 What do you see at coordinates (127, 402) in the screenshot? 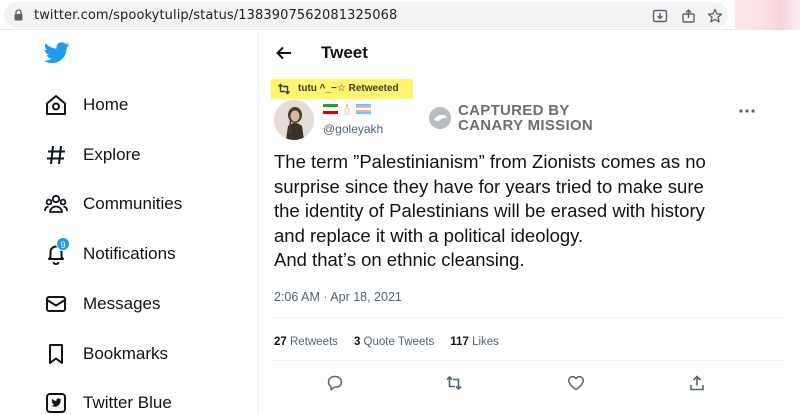
I see `sidebar-item-label: Twitter Blue` at bounding box center [127, 402].